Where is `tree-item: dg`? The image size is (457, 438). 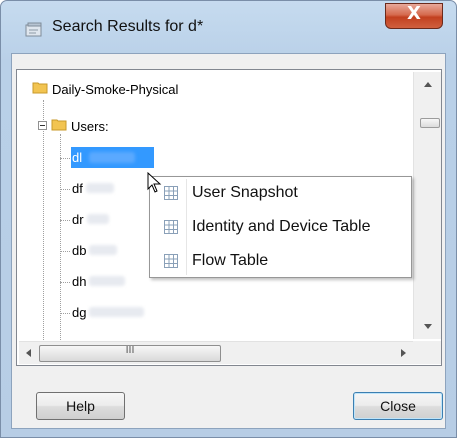 tree-item: dg is located at coordinates (79, 312).